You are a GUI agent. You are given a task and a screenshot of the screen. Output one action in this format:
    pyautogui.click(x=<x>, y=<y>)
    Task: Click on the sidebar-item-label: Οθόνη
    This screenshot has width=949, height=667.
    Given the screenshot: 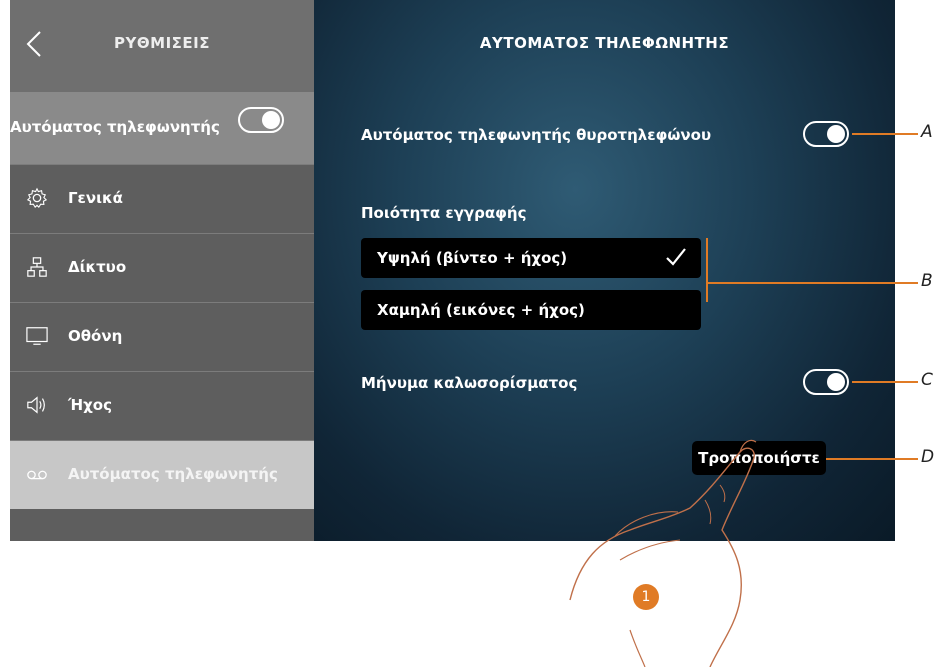 What is the action you would take?
    pyautogui.click(x=95, y=336)
    